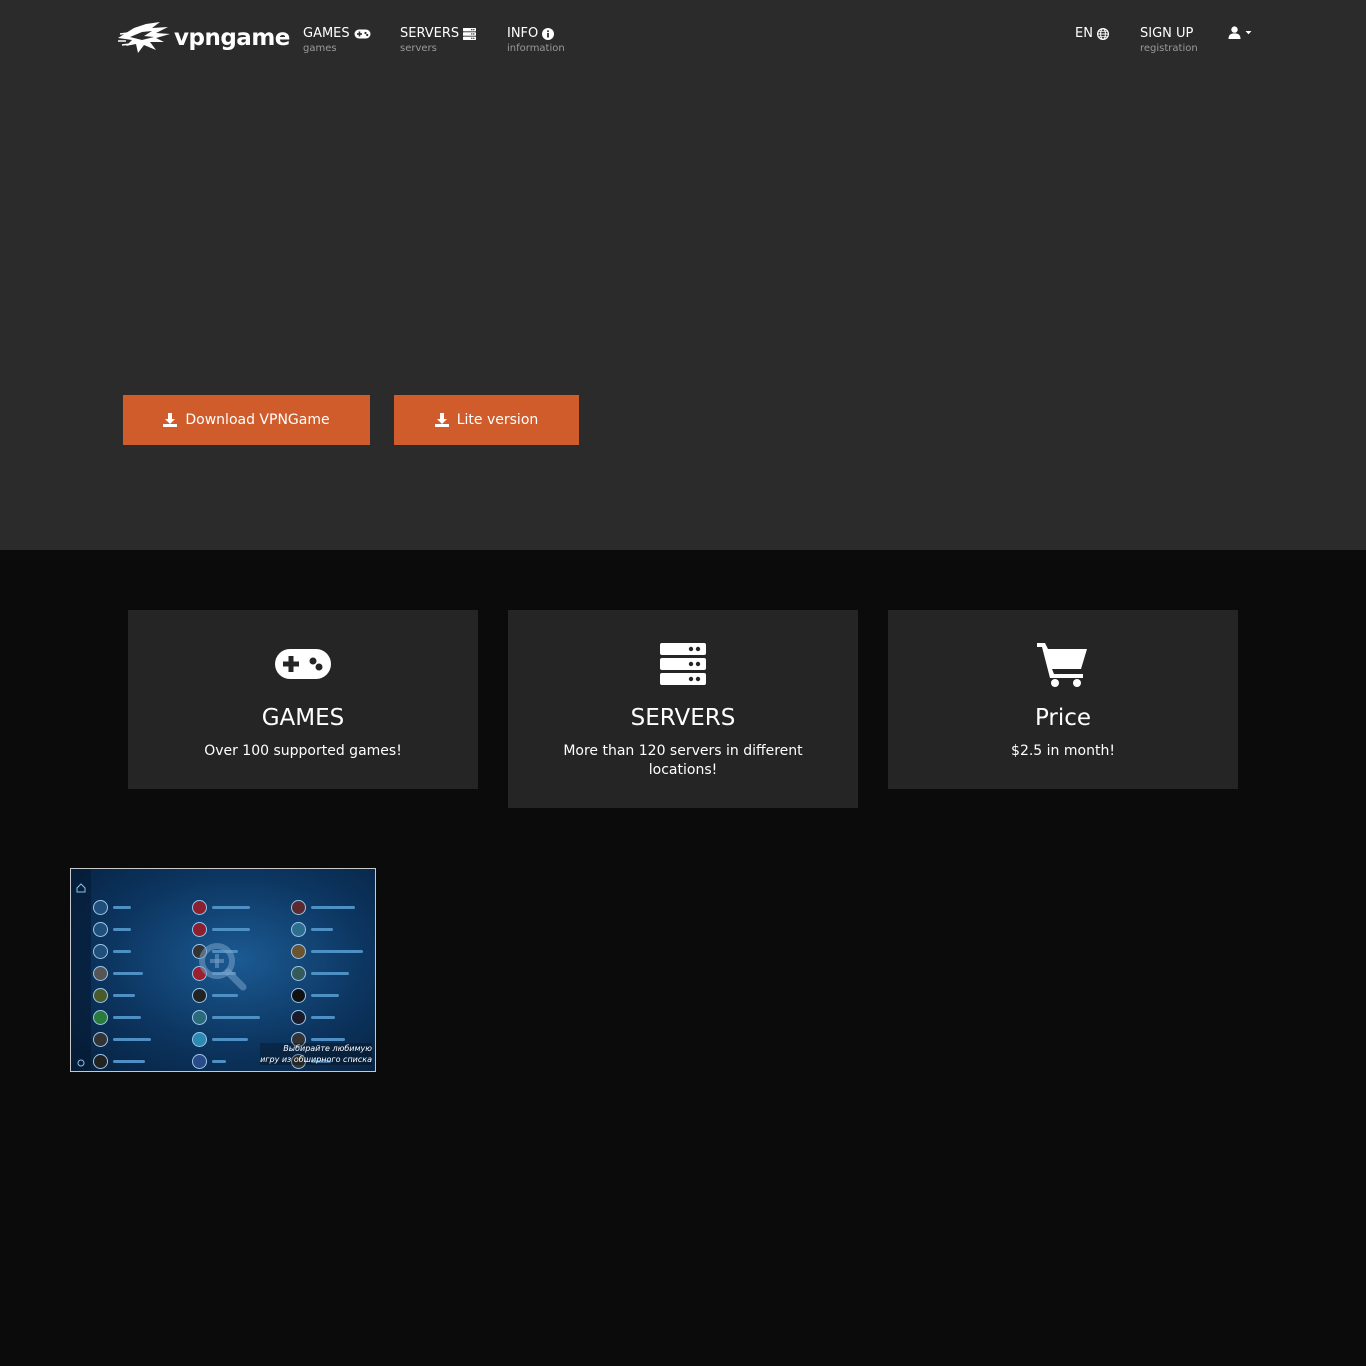  Describe the element at coordinates (320, 48) in the screenshot. I see `nav-games-sub: games` at that location.